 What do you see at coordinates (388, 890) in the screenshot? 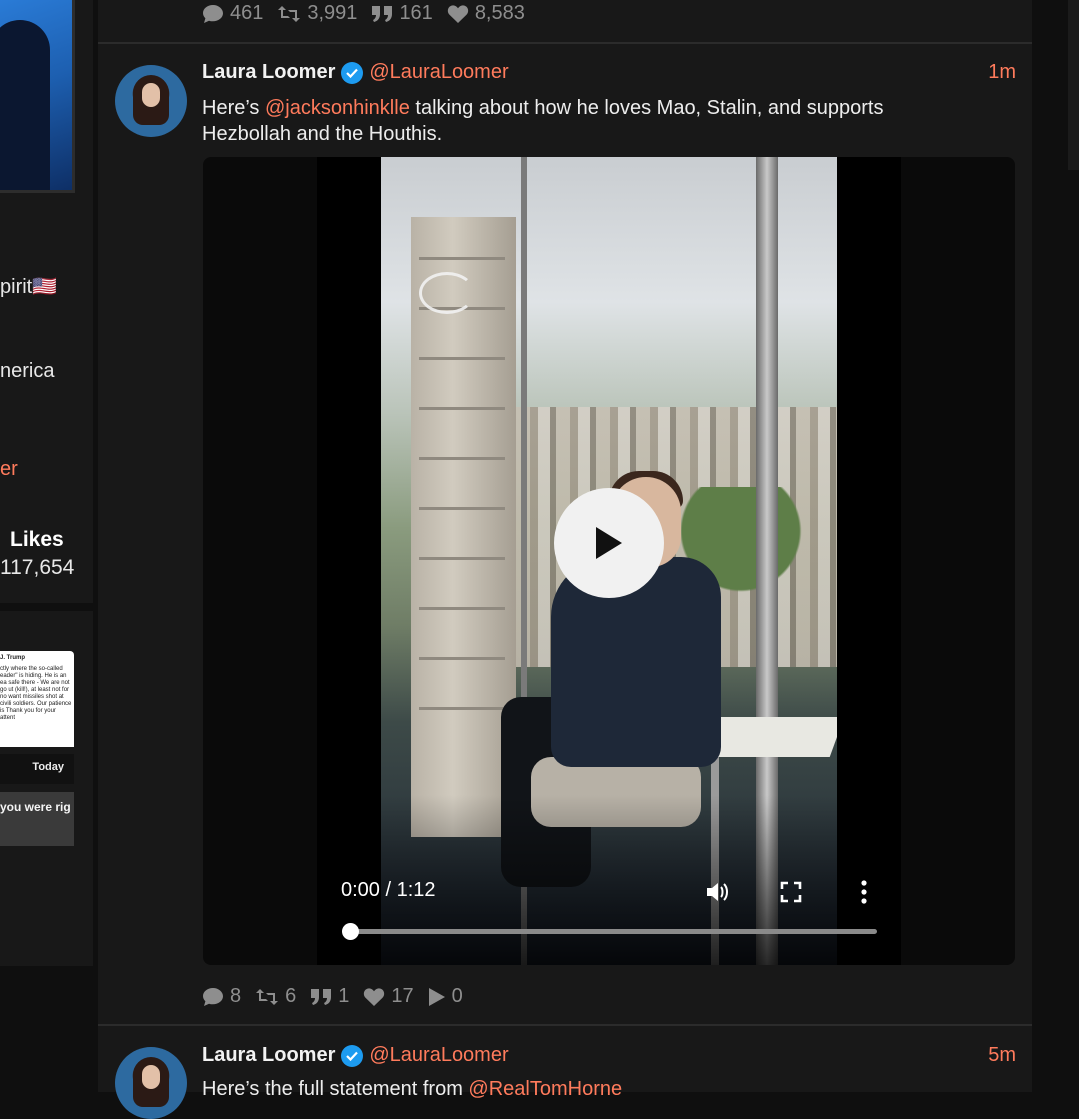
I see `video-time: 0:00 / 1:12` at bounding box center [388, 890].